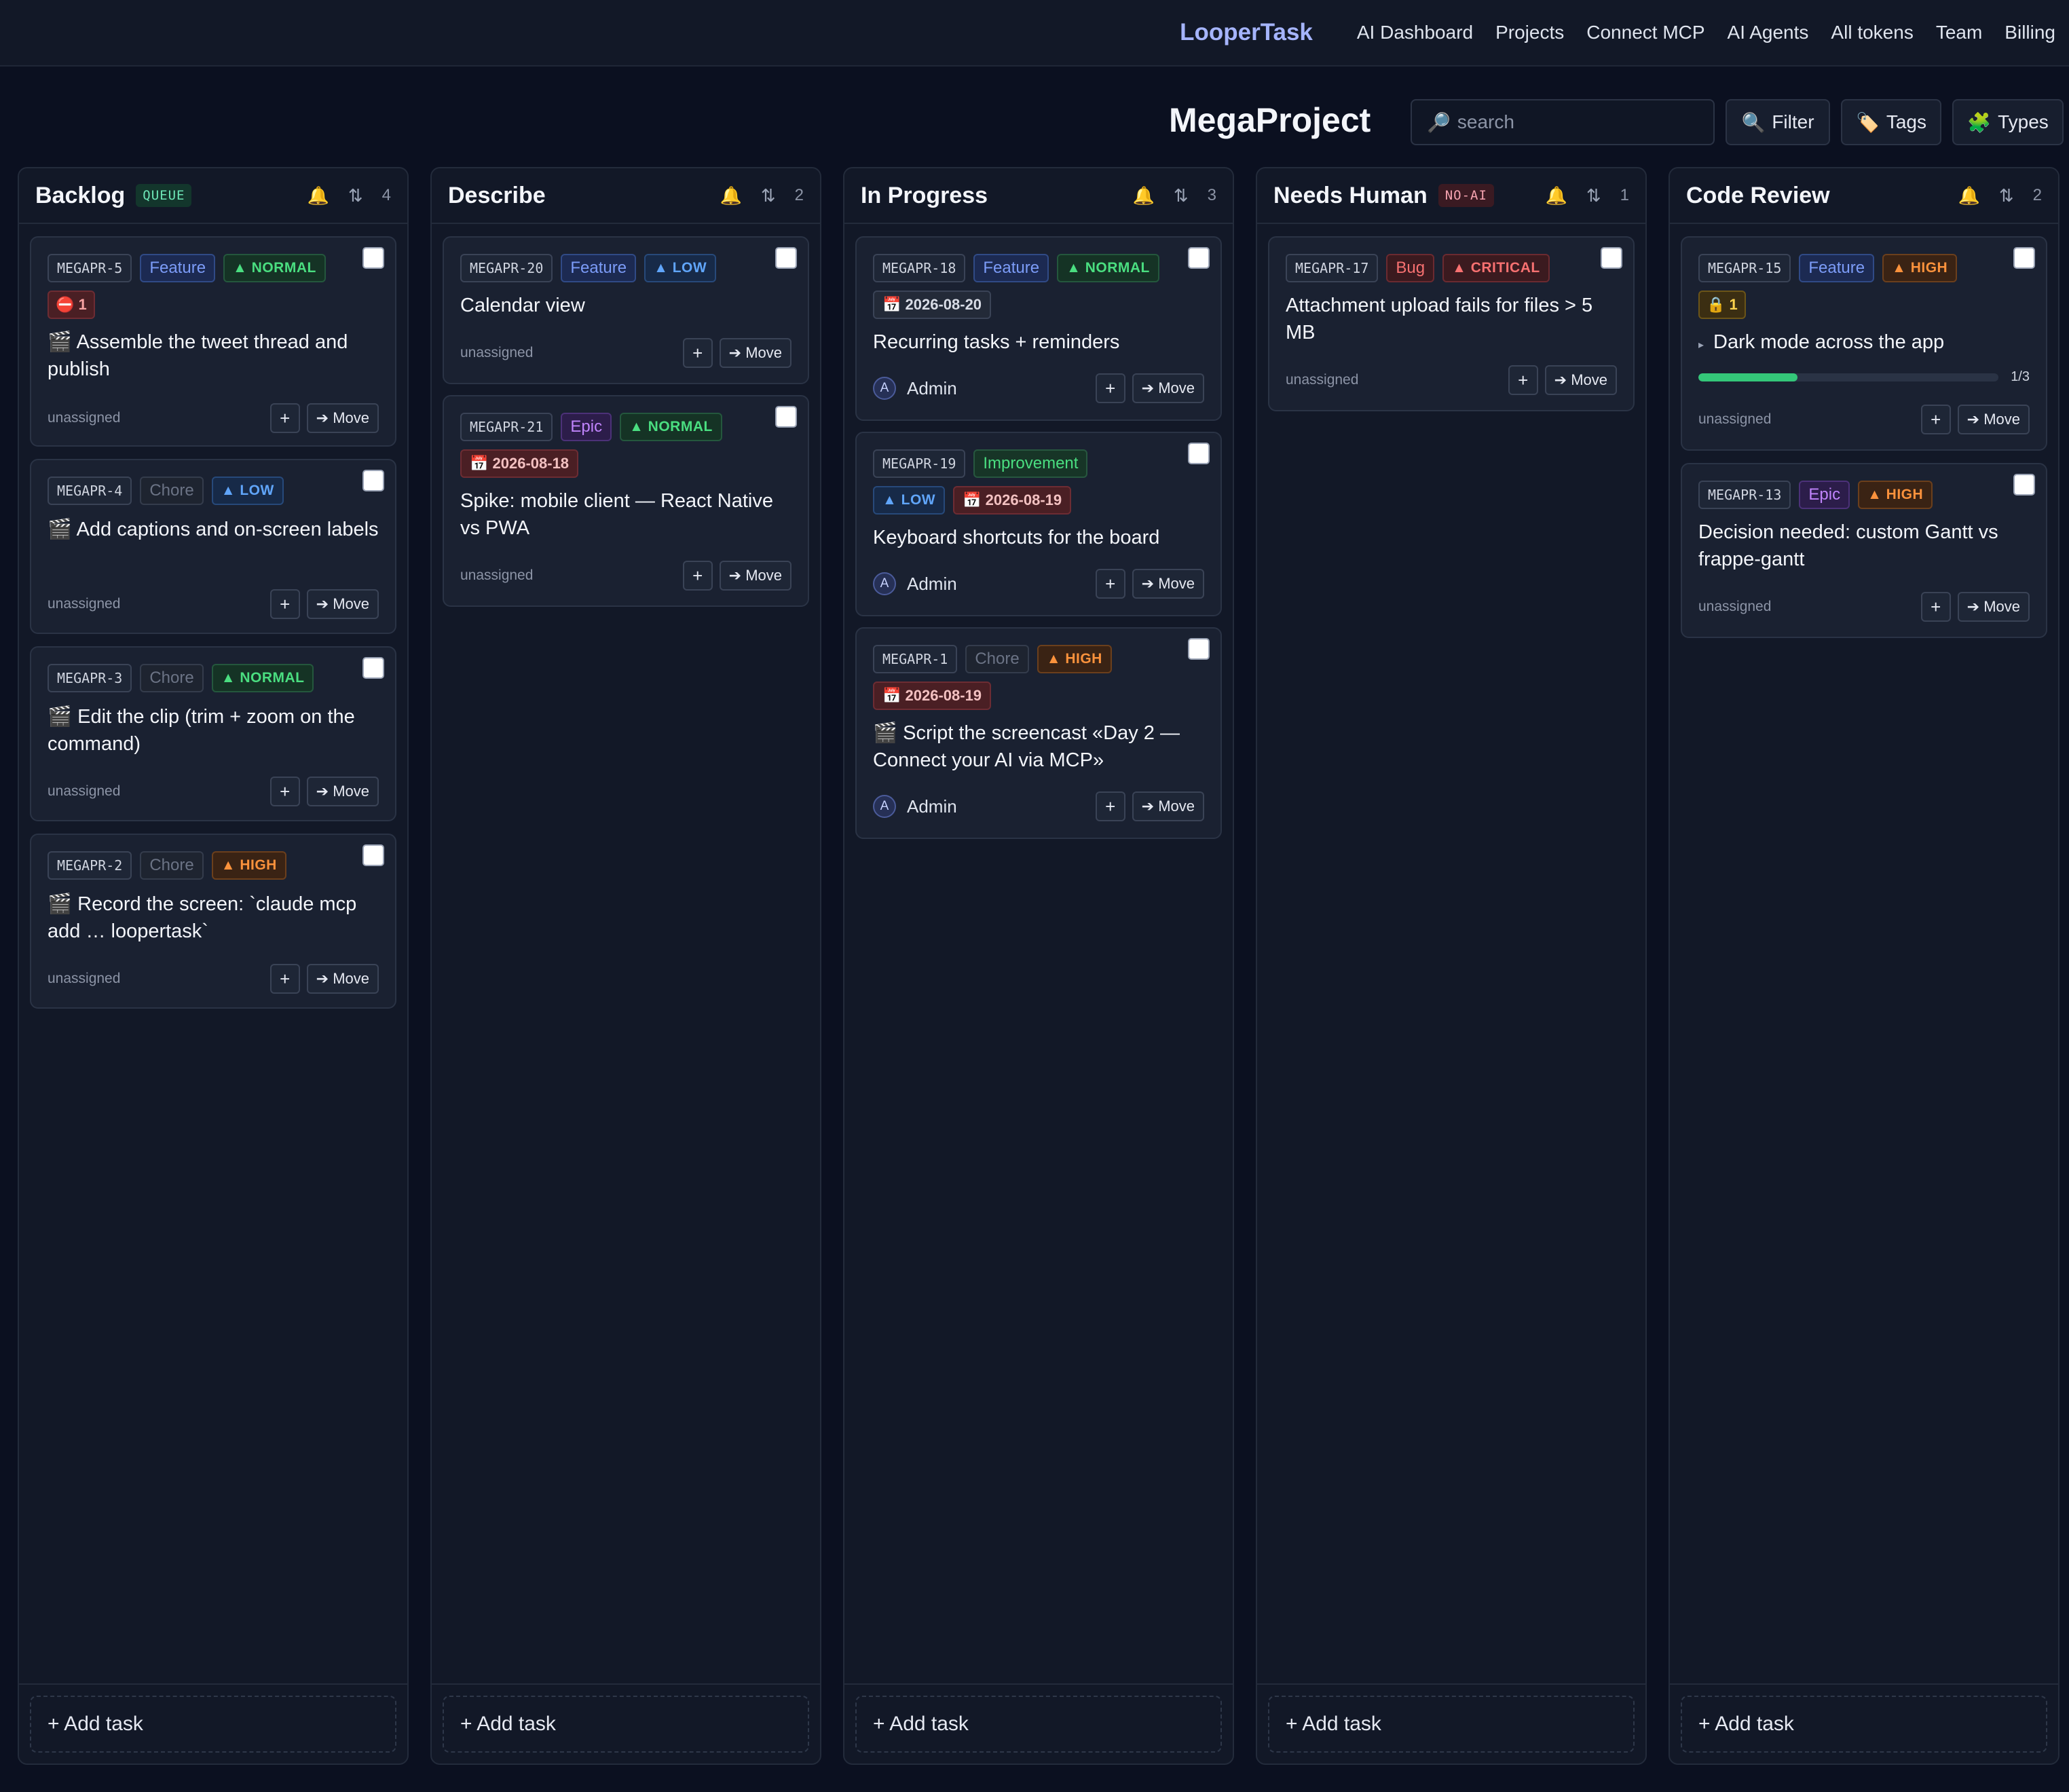 The image size is (2069, 1792). Describe the element at coordinates (1451, 319) in the screenshot. I see `task-title: Attachment upload fails for files > 5 MB` at that location.